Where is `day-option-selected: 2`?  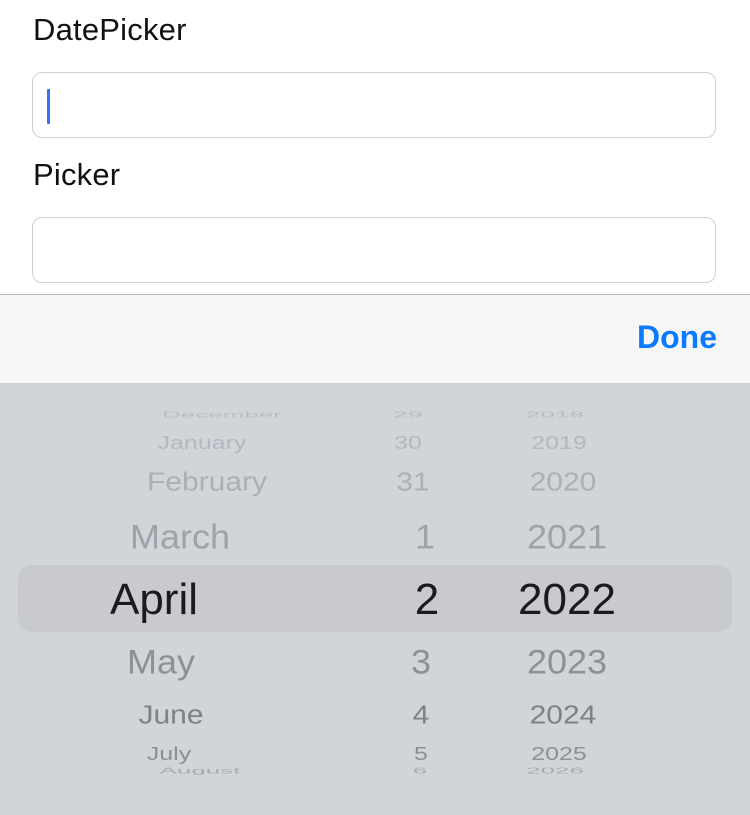 day-option-selected: 2 is located at coordinates (427, 600).